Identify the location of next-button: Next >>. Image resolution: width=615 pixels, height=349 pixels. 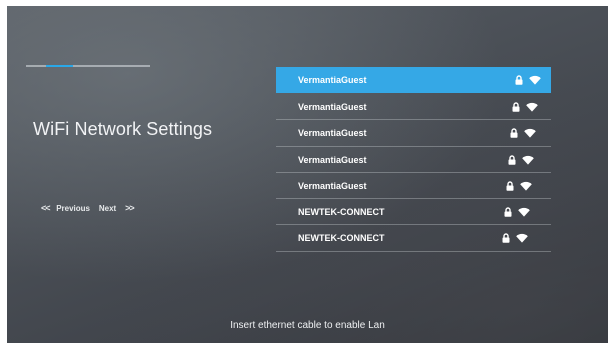
(116, 208).